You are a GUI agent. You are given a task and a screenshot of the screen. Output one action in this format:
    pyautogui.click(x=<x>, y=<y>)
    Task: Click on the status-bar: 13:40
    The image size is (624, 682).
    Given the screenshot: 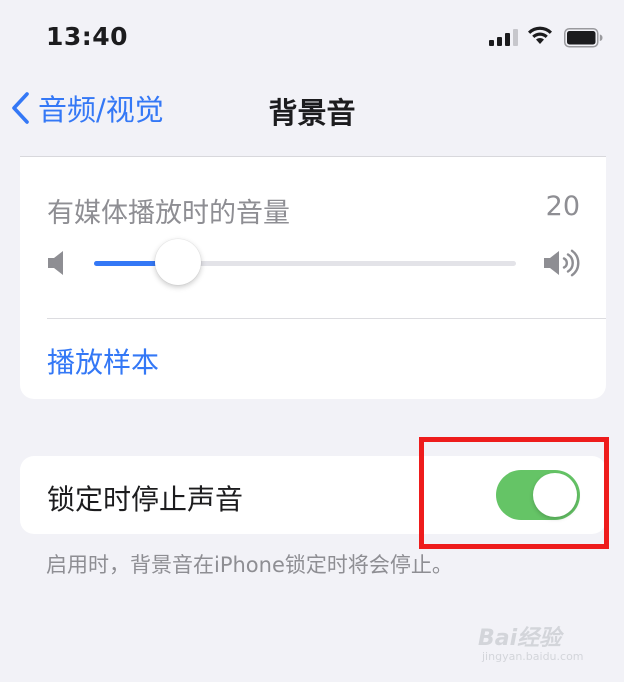 What is the action you would take?
    pyautogui.click(x=312, y=36)
    